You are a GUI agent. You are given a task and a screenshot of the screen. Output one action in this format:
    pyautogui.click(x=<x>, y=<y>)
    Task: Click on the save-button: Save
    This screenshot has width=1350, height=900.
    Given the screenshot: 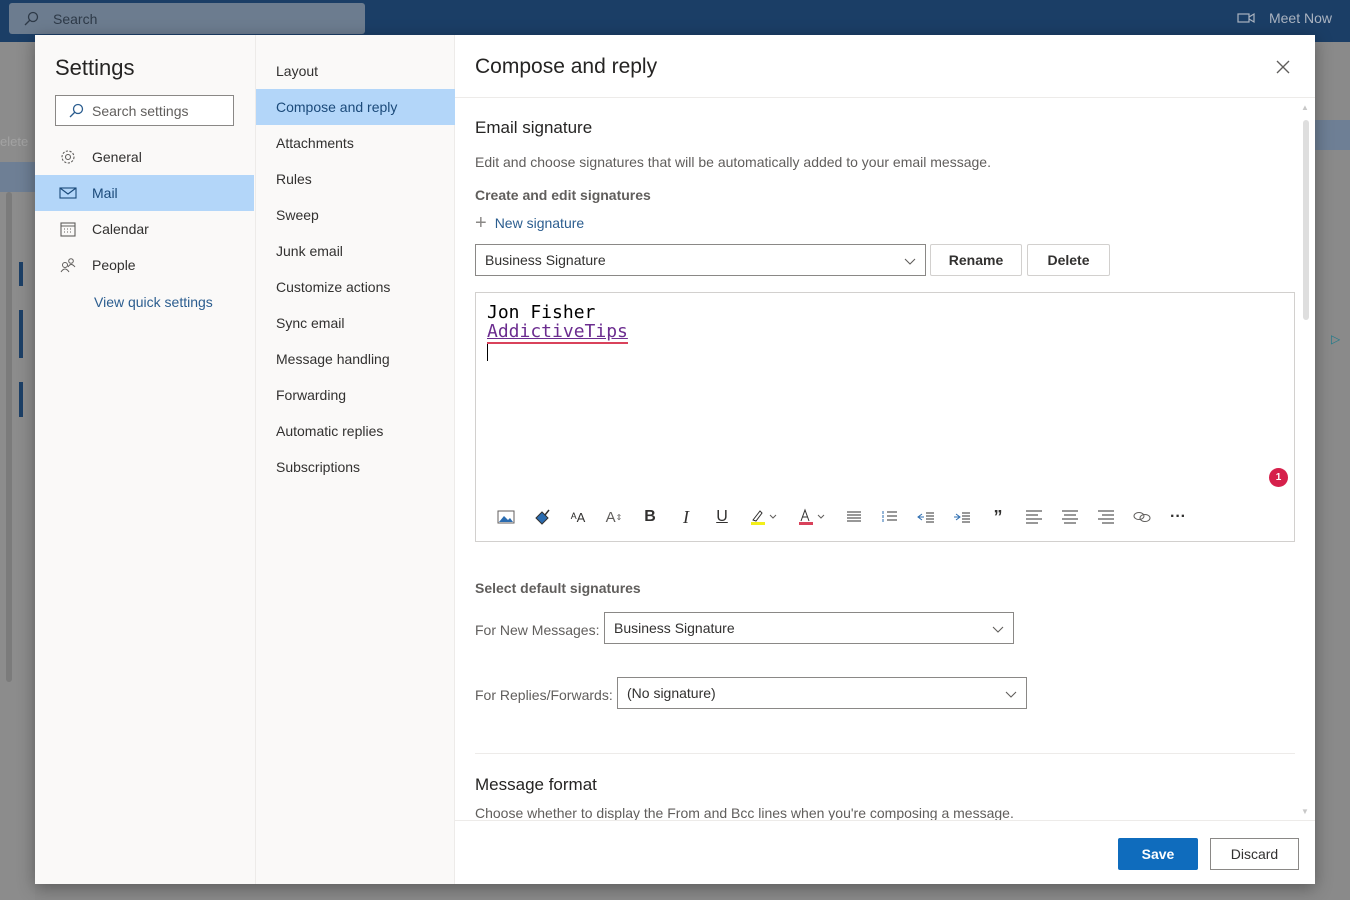 What is the action you would take?
    pyautogui.click(x=1158, y=854)
    